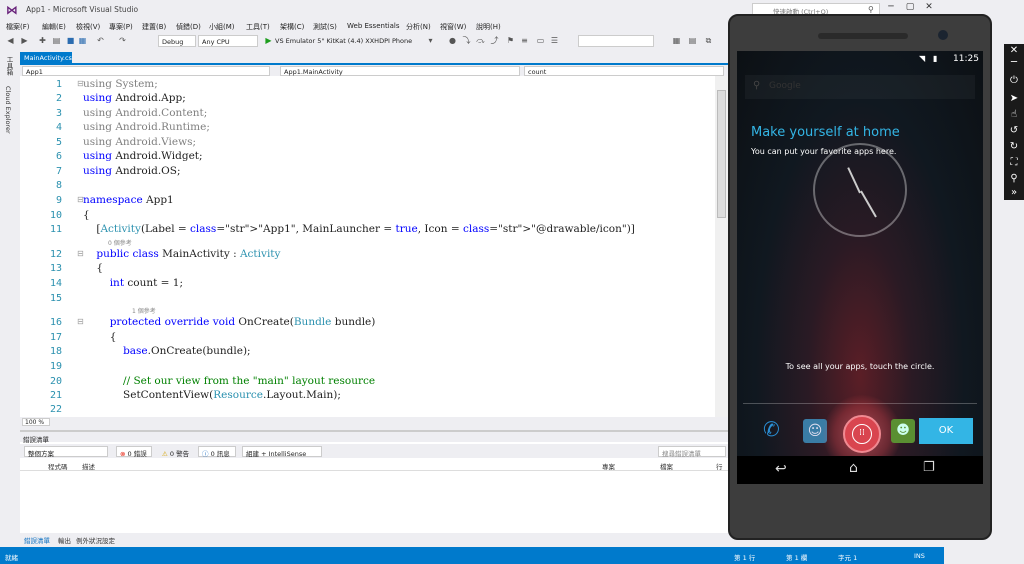 Image resolution: width=1024 pixels, height=564 pixels. I want to click on toolbox-tab: 工具箱, so click(9, 66).